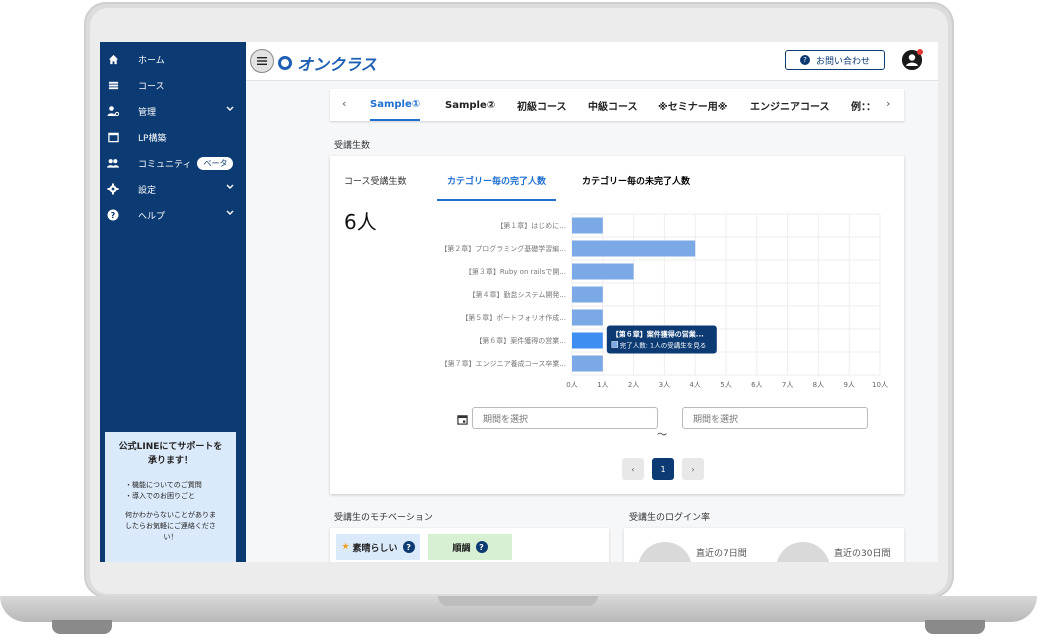  Describe the element at coordinates (613, 105) in the screenshot. I see `tab-intermediate: 中級コース` at that location.